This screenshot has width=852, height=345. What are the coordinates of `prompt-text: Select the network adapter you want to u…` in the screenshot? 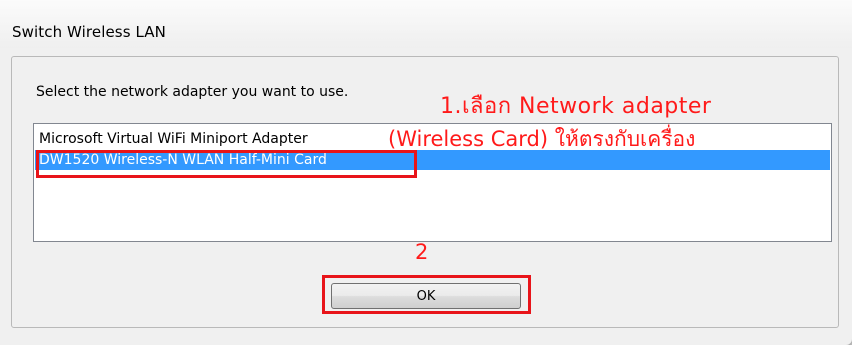 It's located at (192, 92).